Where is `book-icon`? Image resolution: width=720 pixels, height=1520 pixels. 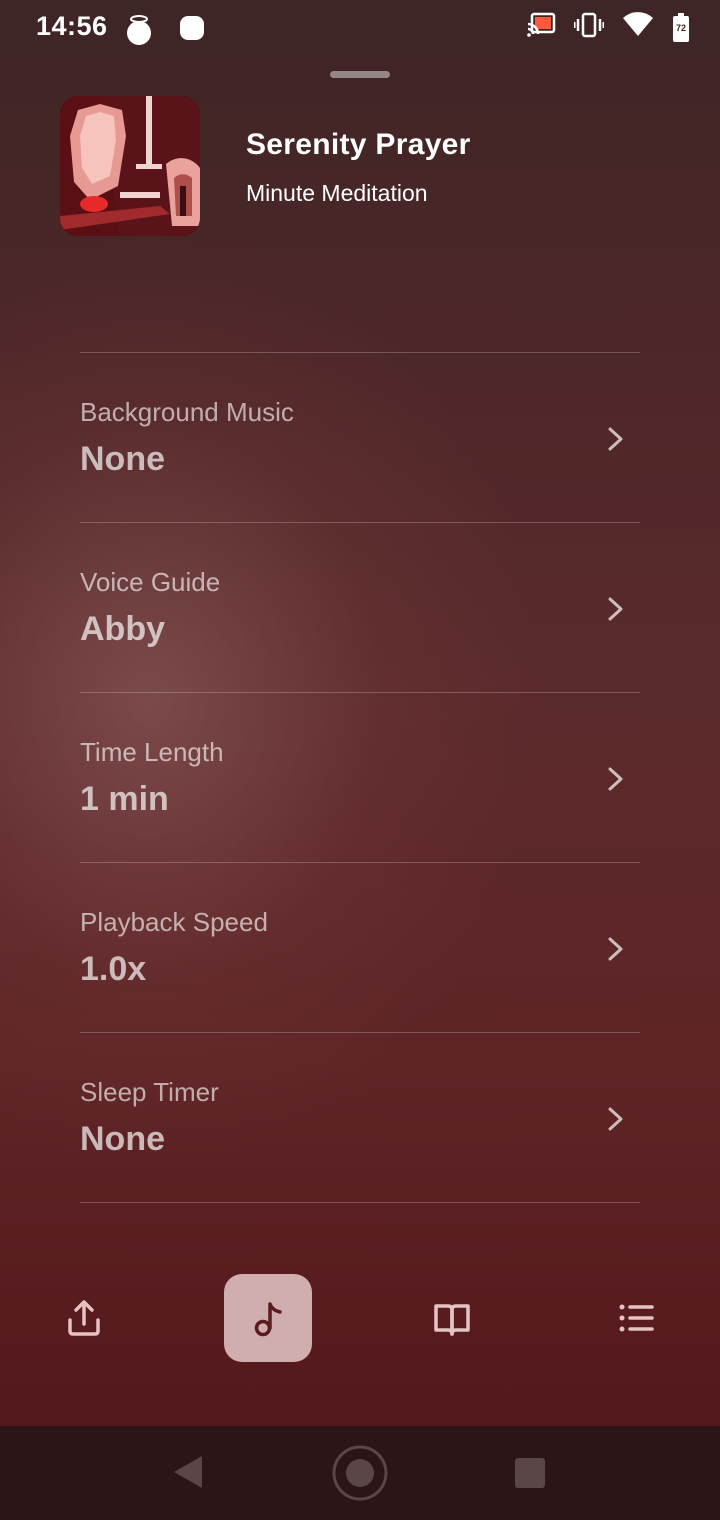 book-icon is located at coordinates (452, 1320).